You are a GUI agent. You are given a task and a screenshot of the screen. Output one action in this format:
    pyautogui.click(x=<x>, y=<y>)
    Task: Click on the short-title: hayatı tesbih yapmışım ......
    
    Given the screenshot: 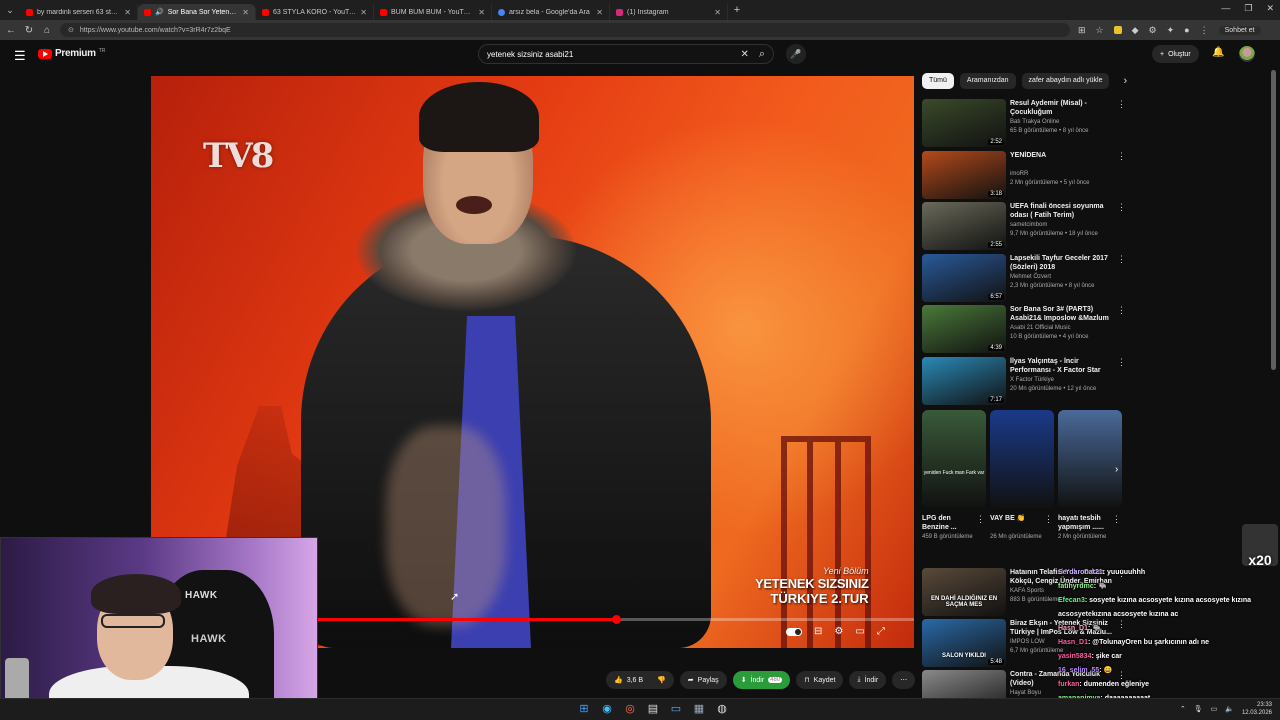 What is the action you would take?
    pyautogui.click(x=1086, y=523)
    